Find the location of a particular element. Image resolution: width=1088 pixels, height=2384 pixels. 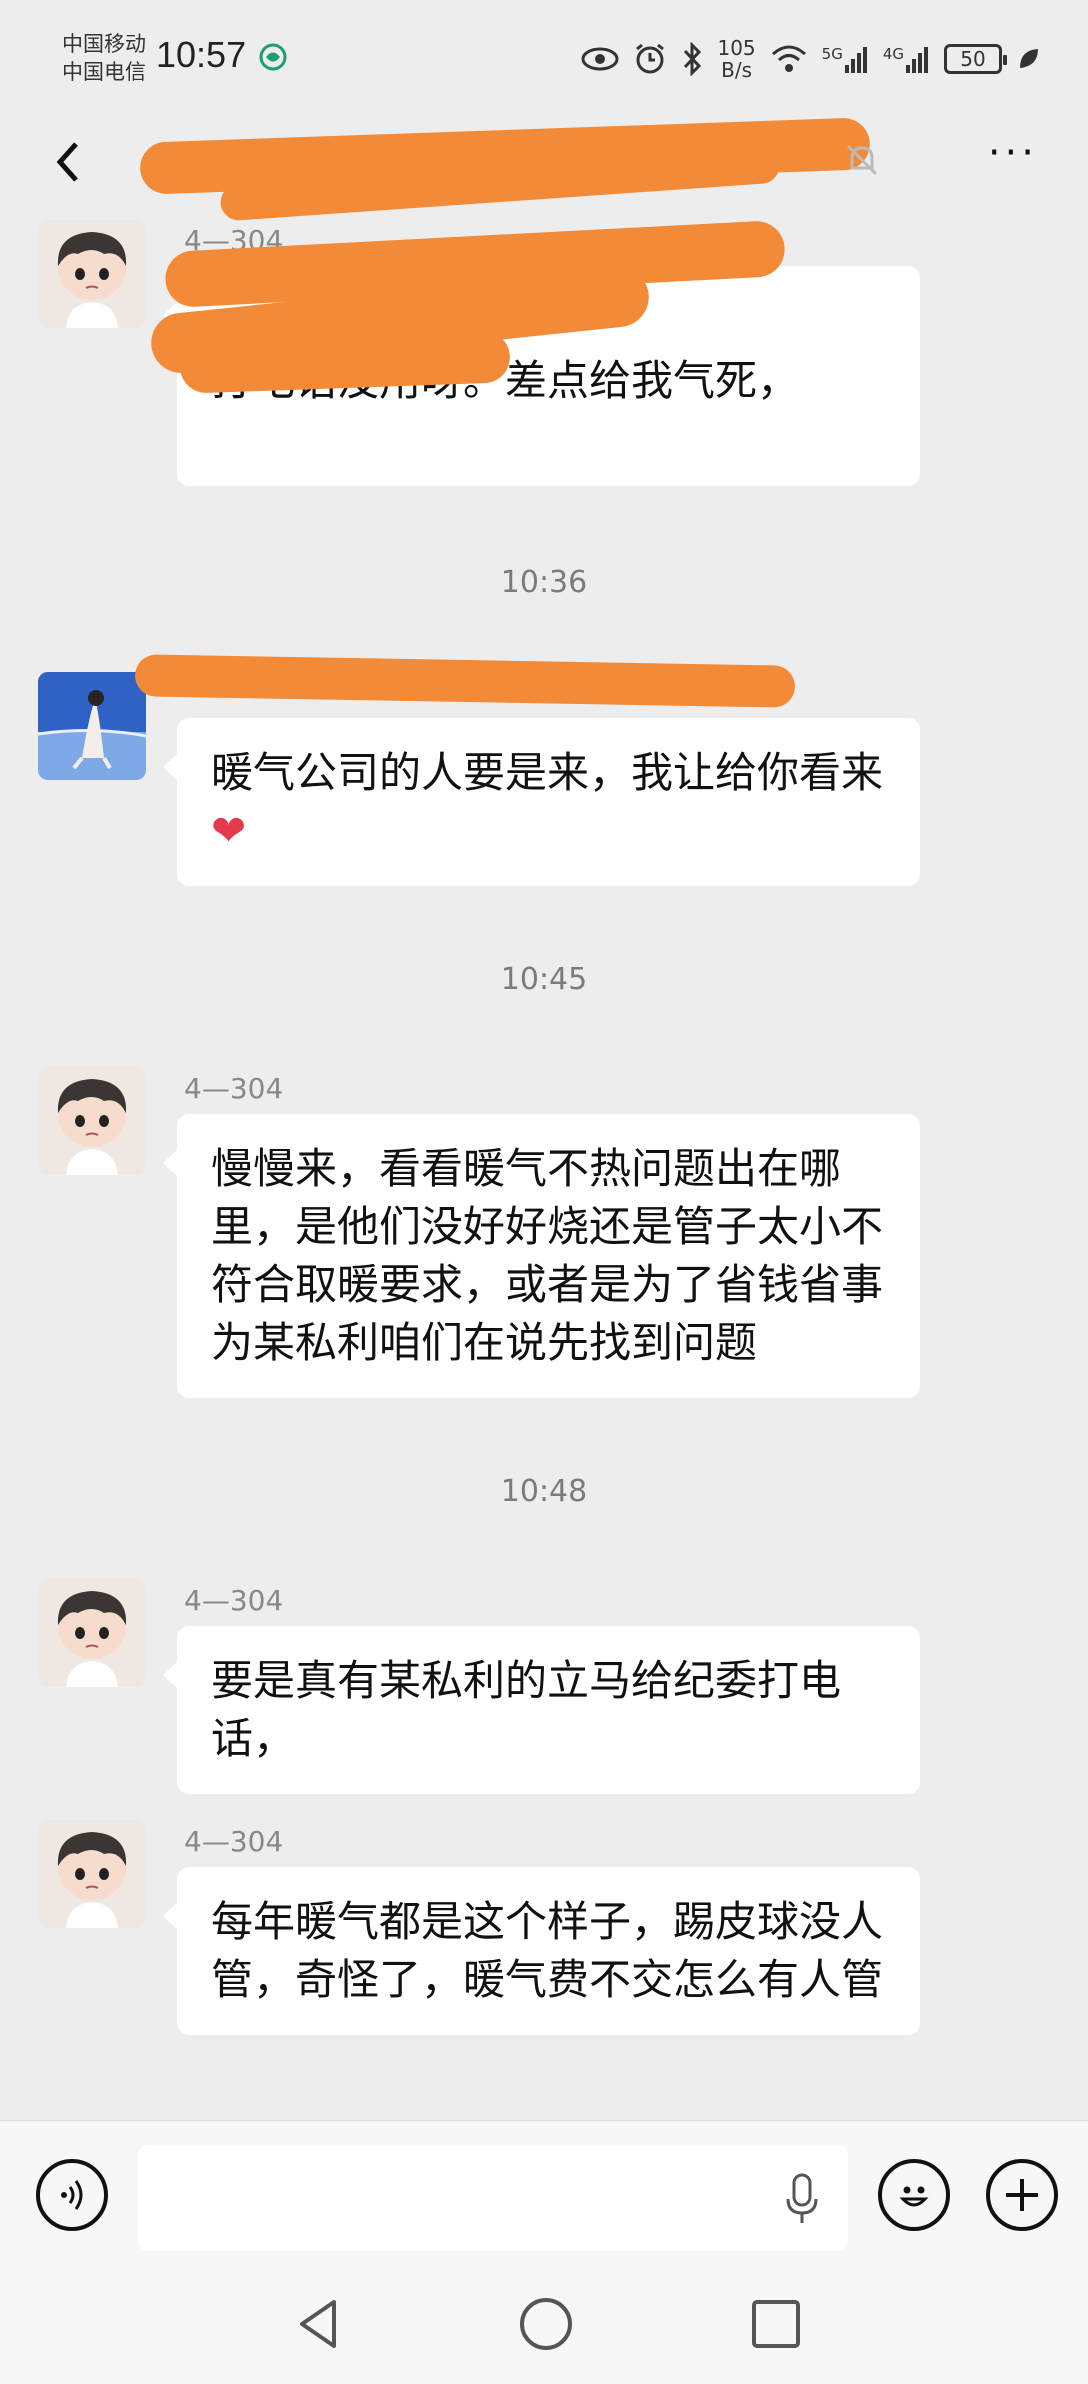

plus-icon is located at coordinates (1022, 2195).